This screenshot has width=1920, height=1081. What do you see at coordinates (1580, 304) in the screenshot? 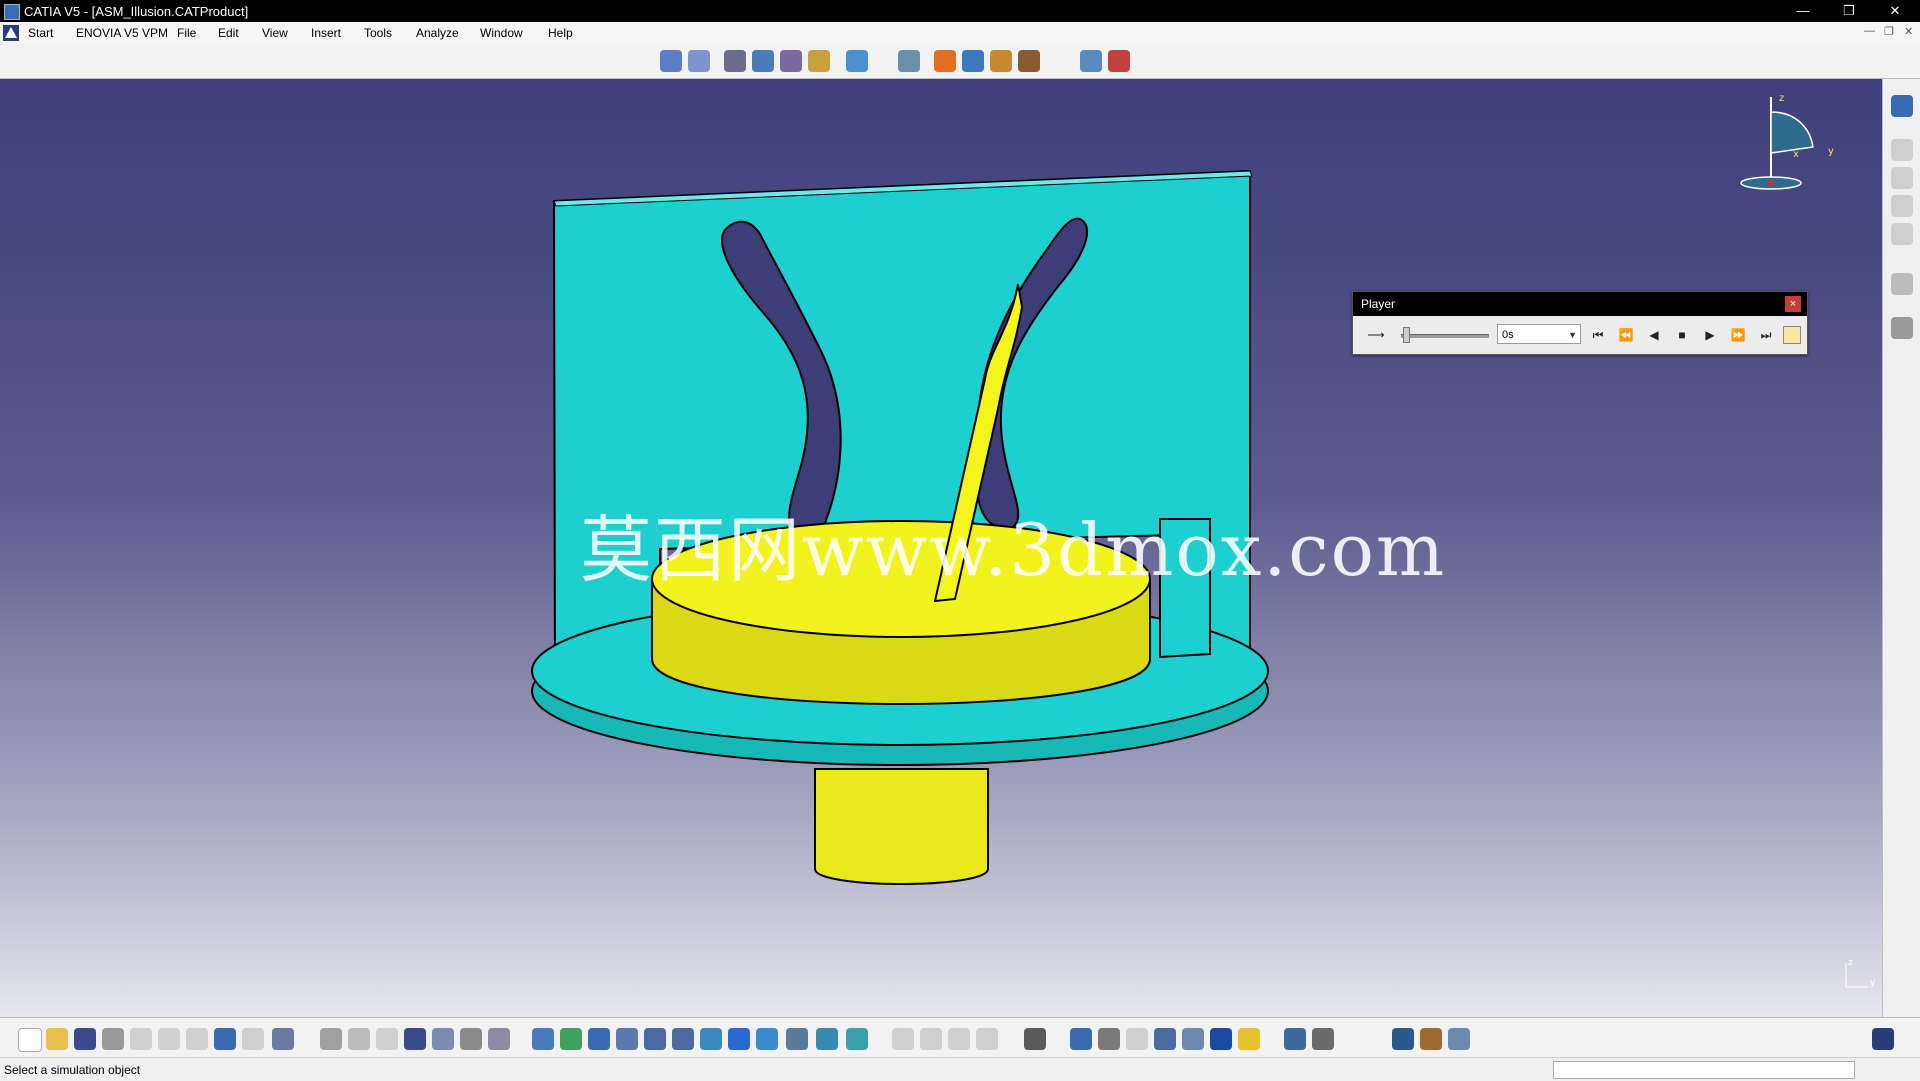
I see `player-titlebar: Player ×` at bounding box center [1580, 304].